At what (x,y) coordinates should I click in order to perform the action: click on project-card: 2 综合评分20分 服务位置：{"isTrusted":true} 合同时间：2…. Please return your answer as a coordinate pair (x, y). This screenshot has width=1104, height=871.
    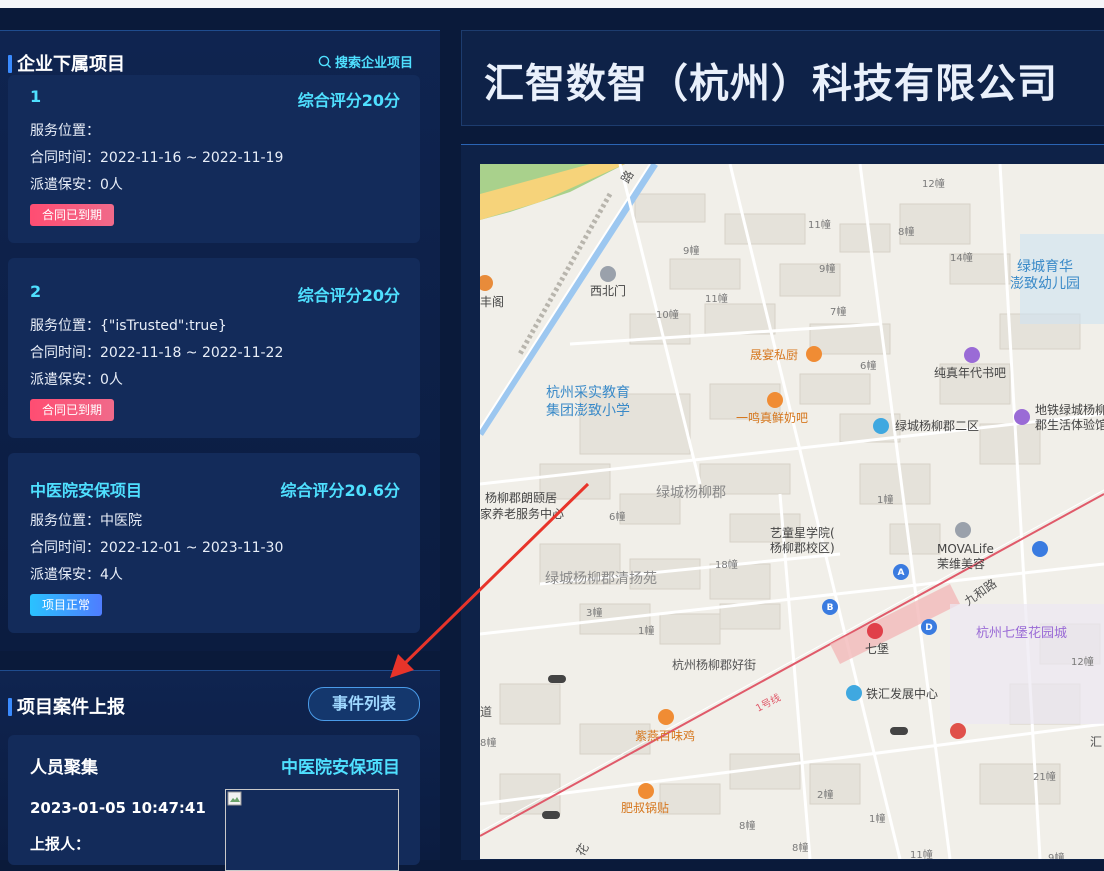
    Looking at the image, I should click on (214, 348).